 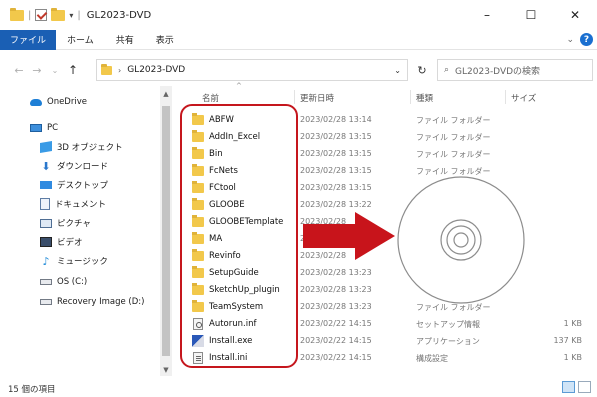 What do you see at coordinates (19, 70) in the screenshot?
I see `back-arrow-icon: ←` at bounding box center [19, 70].